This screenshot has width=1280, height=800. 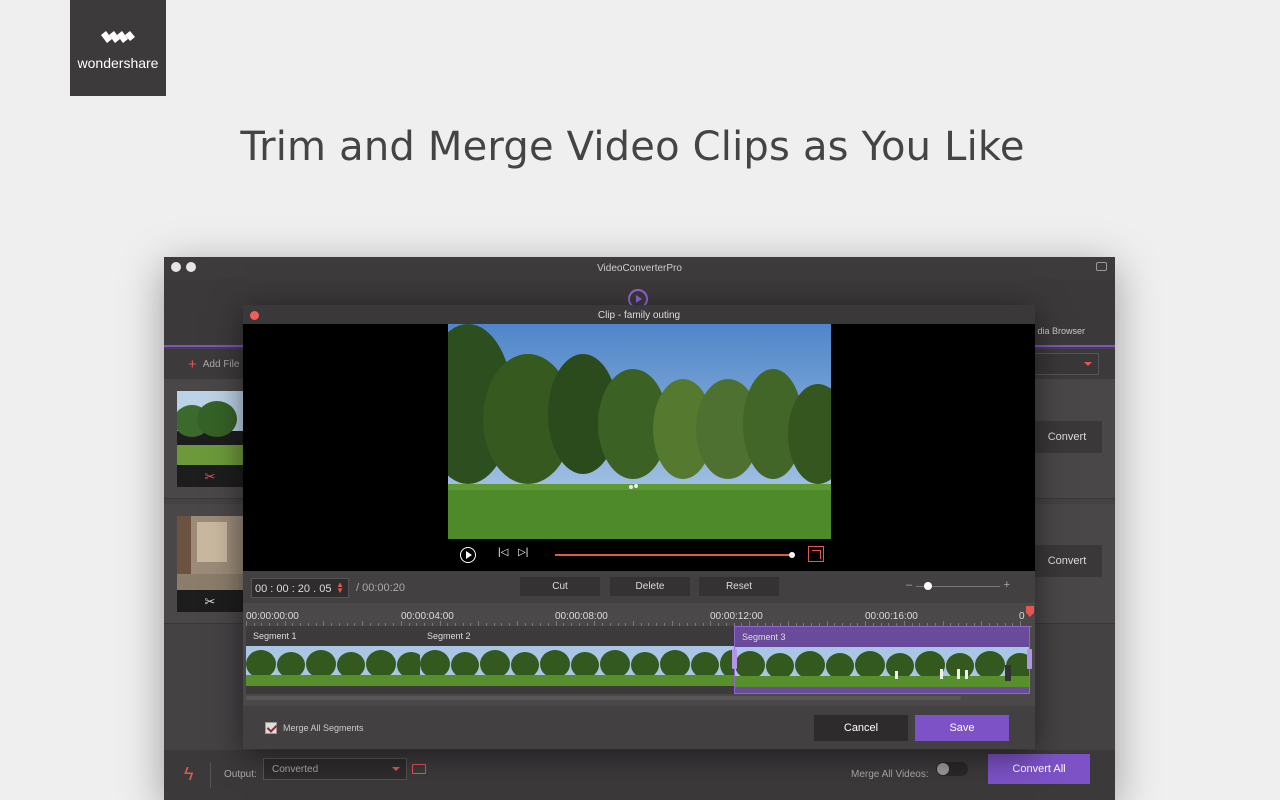 What do you see at coordinates (1007, 585) in the screenshot?
I see `zoom-in-icon: +` at bounding box center [1007, 585].